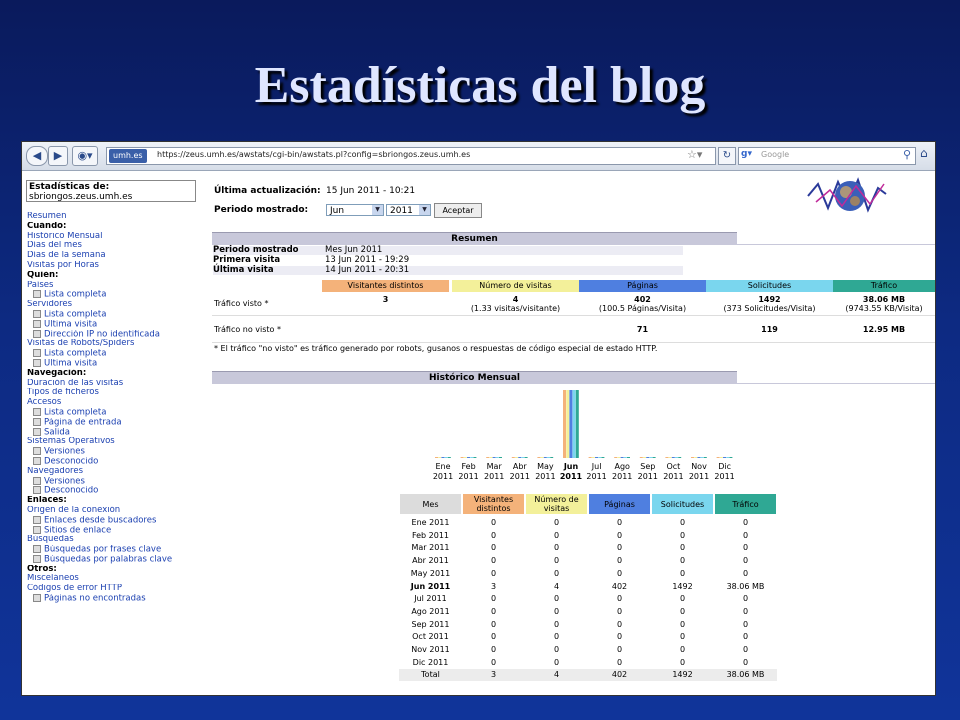 The height and width of the screenshot is (720, 960). What do you see at coordinates (116, 393) in the screenshot?
I see `sidebar-item-18: Tipos de ficheros` at bounding box center [116, 393].